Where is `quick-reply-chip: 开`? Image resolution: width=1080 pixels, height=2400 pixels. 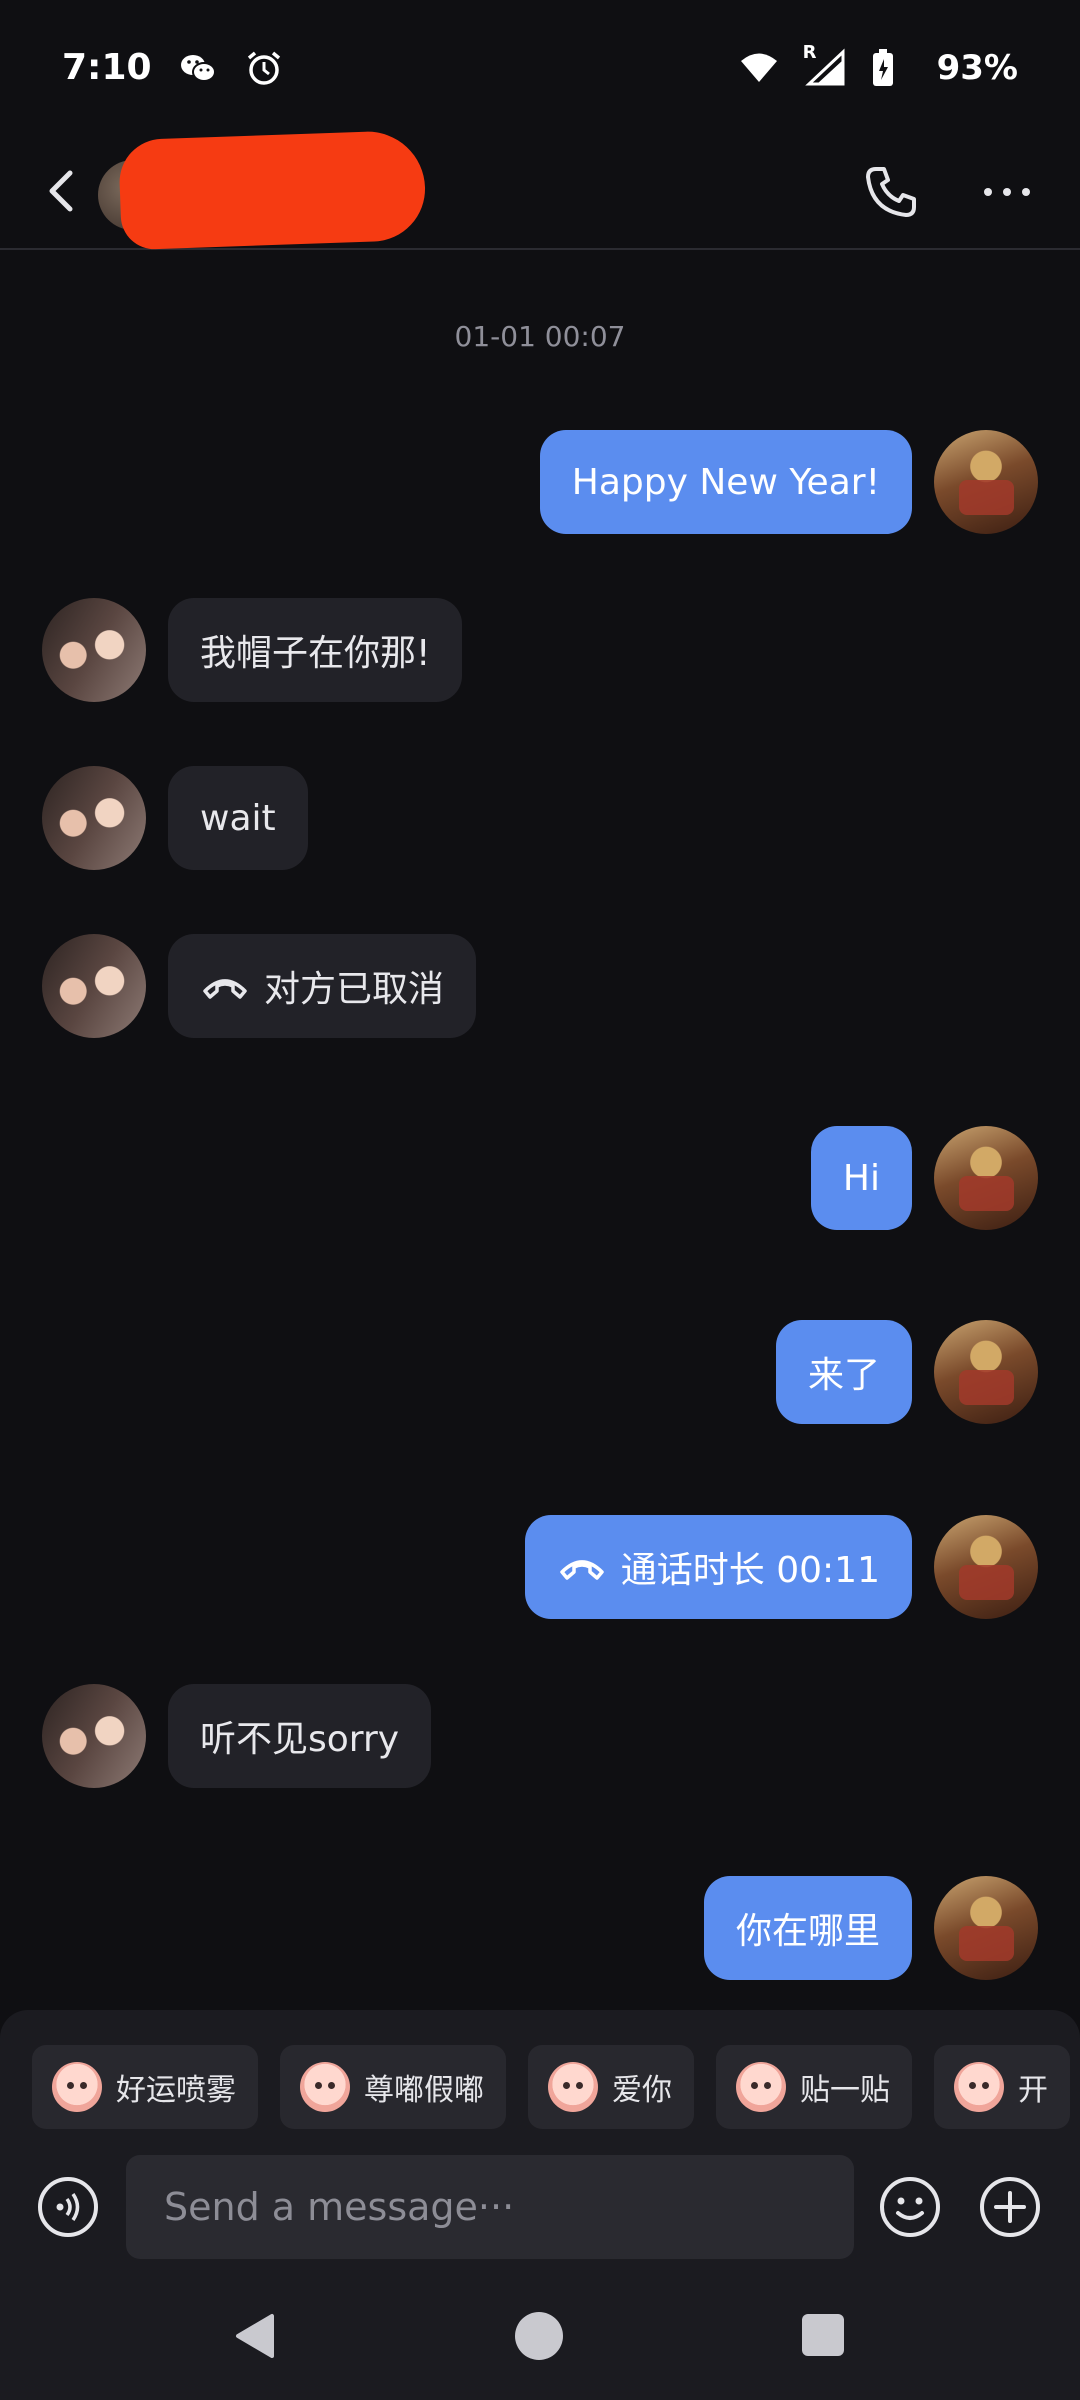
quick-reply-chip: 开 is located at coordinates (1002, 2087).